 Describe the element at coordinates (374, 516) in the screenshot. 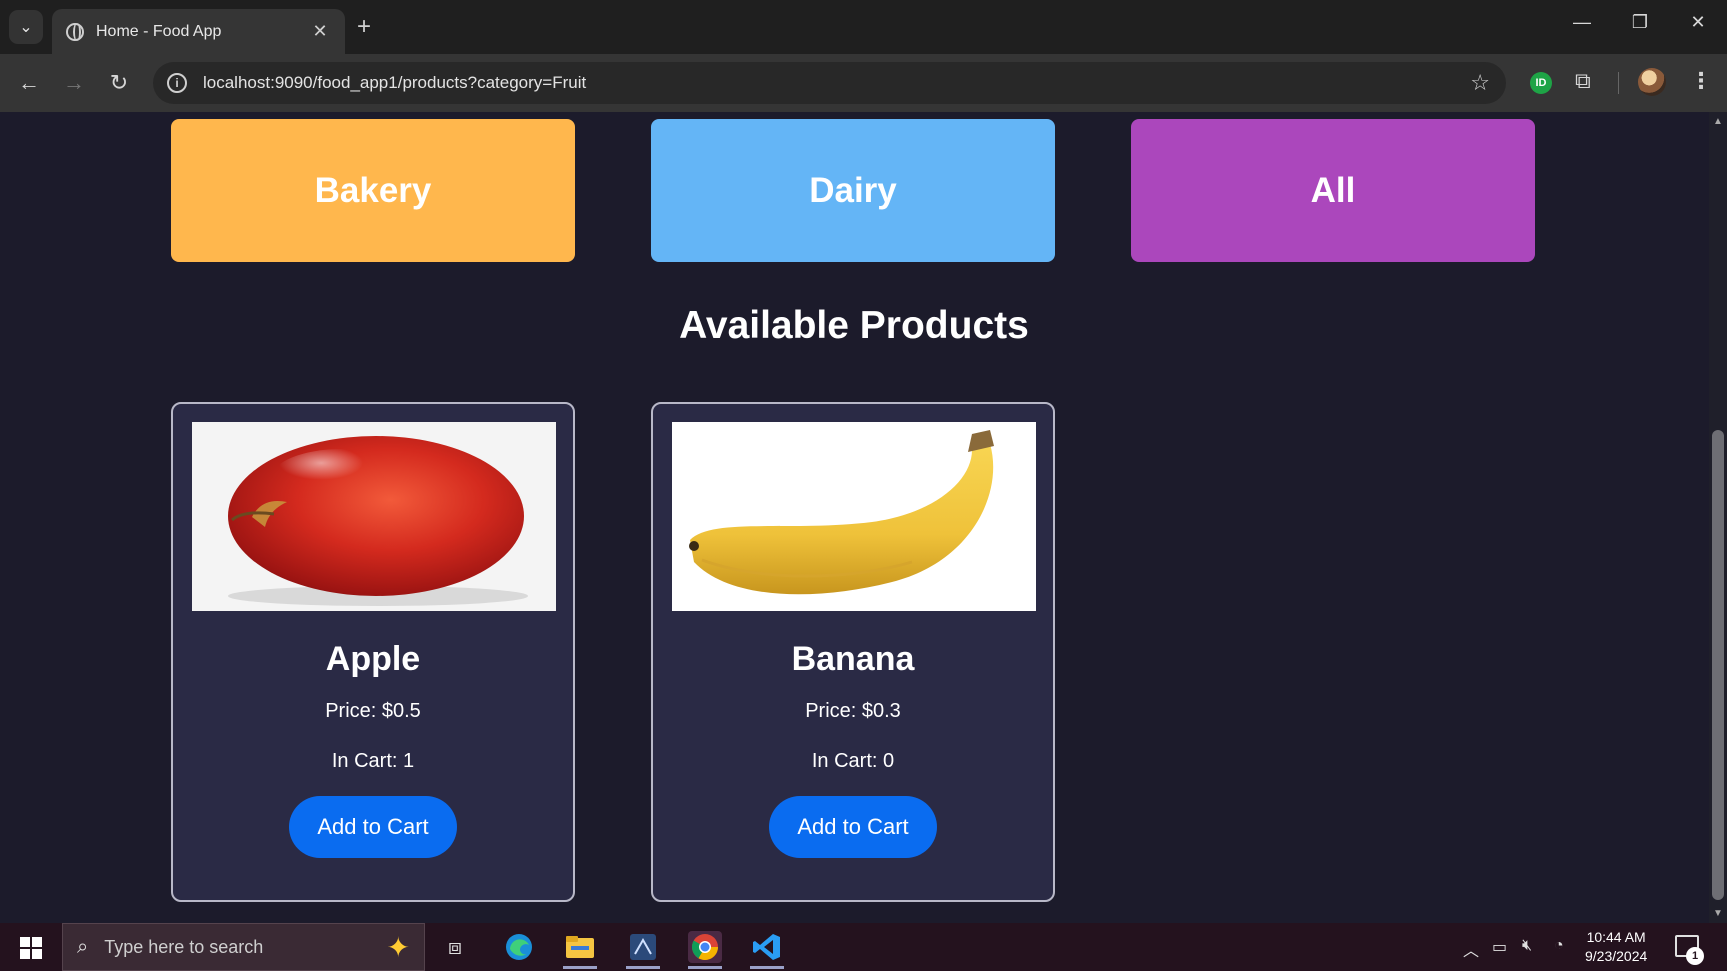

I see `apple-image` at that location.